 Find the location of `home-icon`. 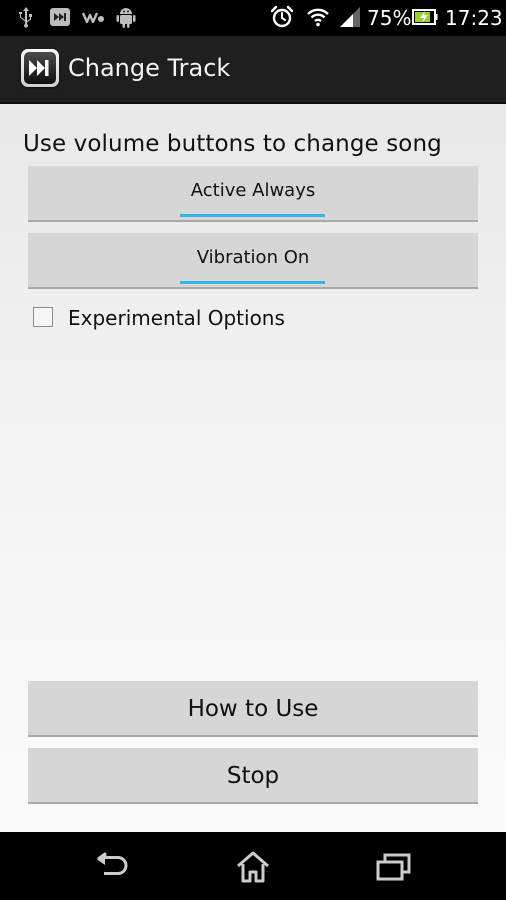

home-icon is located at coordinates (253, 867).